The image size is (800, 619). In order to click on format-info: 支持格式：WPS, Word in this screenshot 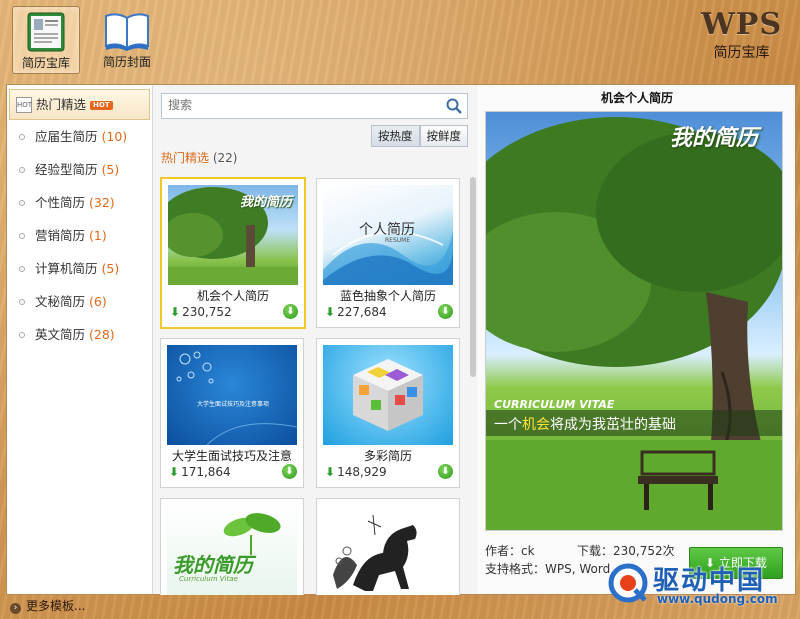, I will do `click(548, 569)`.